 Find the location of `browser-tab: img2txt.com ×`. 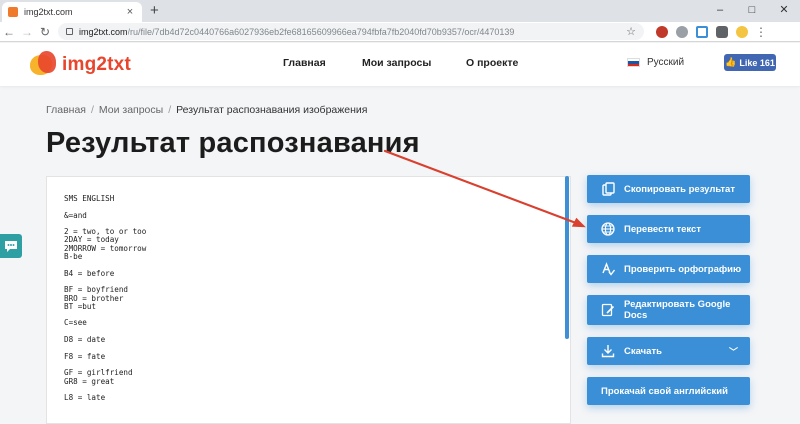

browser-tab: img2txt.com × is located at coordinates (72, 12).